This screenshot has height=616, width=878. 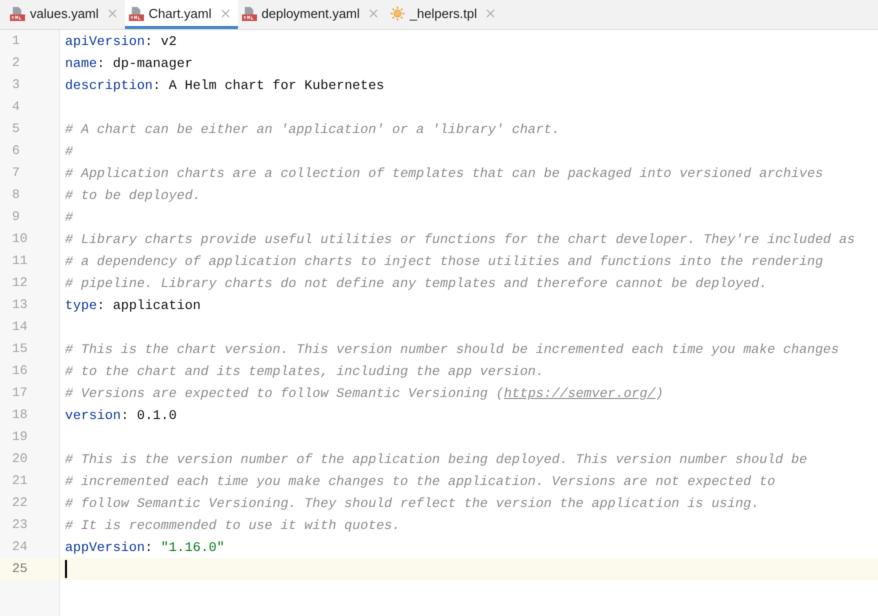 I want to click on comment: # follow Semantic Versioning. They should reflect the version the application is using., so click(x=412, y=503).